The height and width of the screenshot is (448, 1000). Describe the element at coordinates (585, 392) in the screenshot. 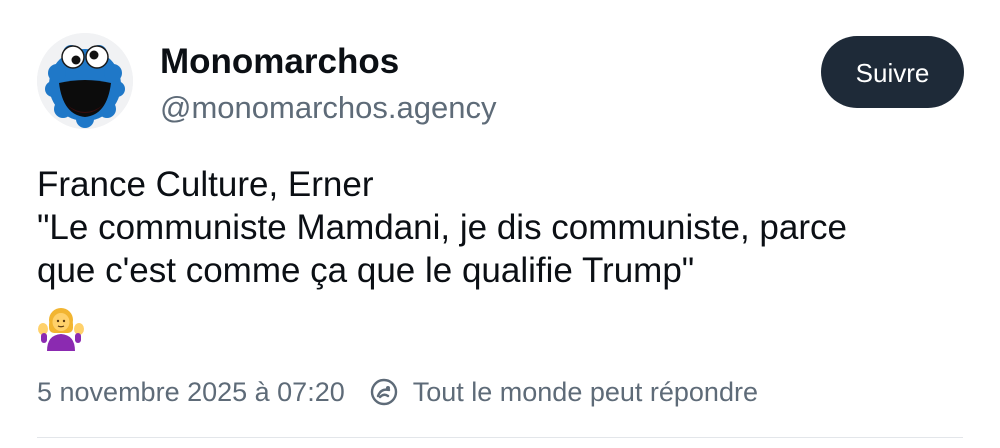

I see `reply-setting-label: Tout le monde peut répondre` at that location.